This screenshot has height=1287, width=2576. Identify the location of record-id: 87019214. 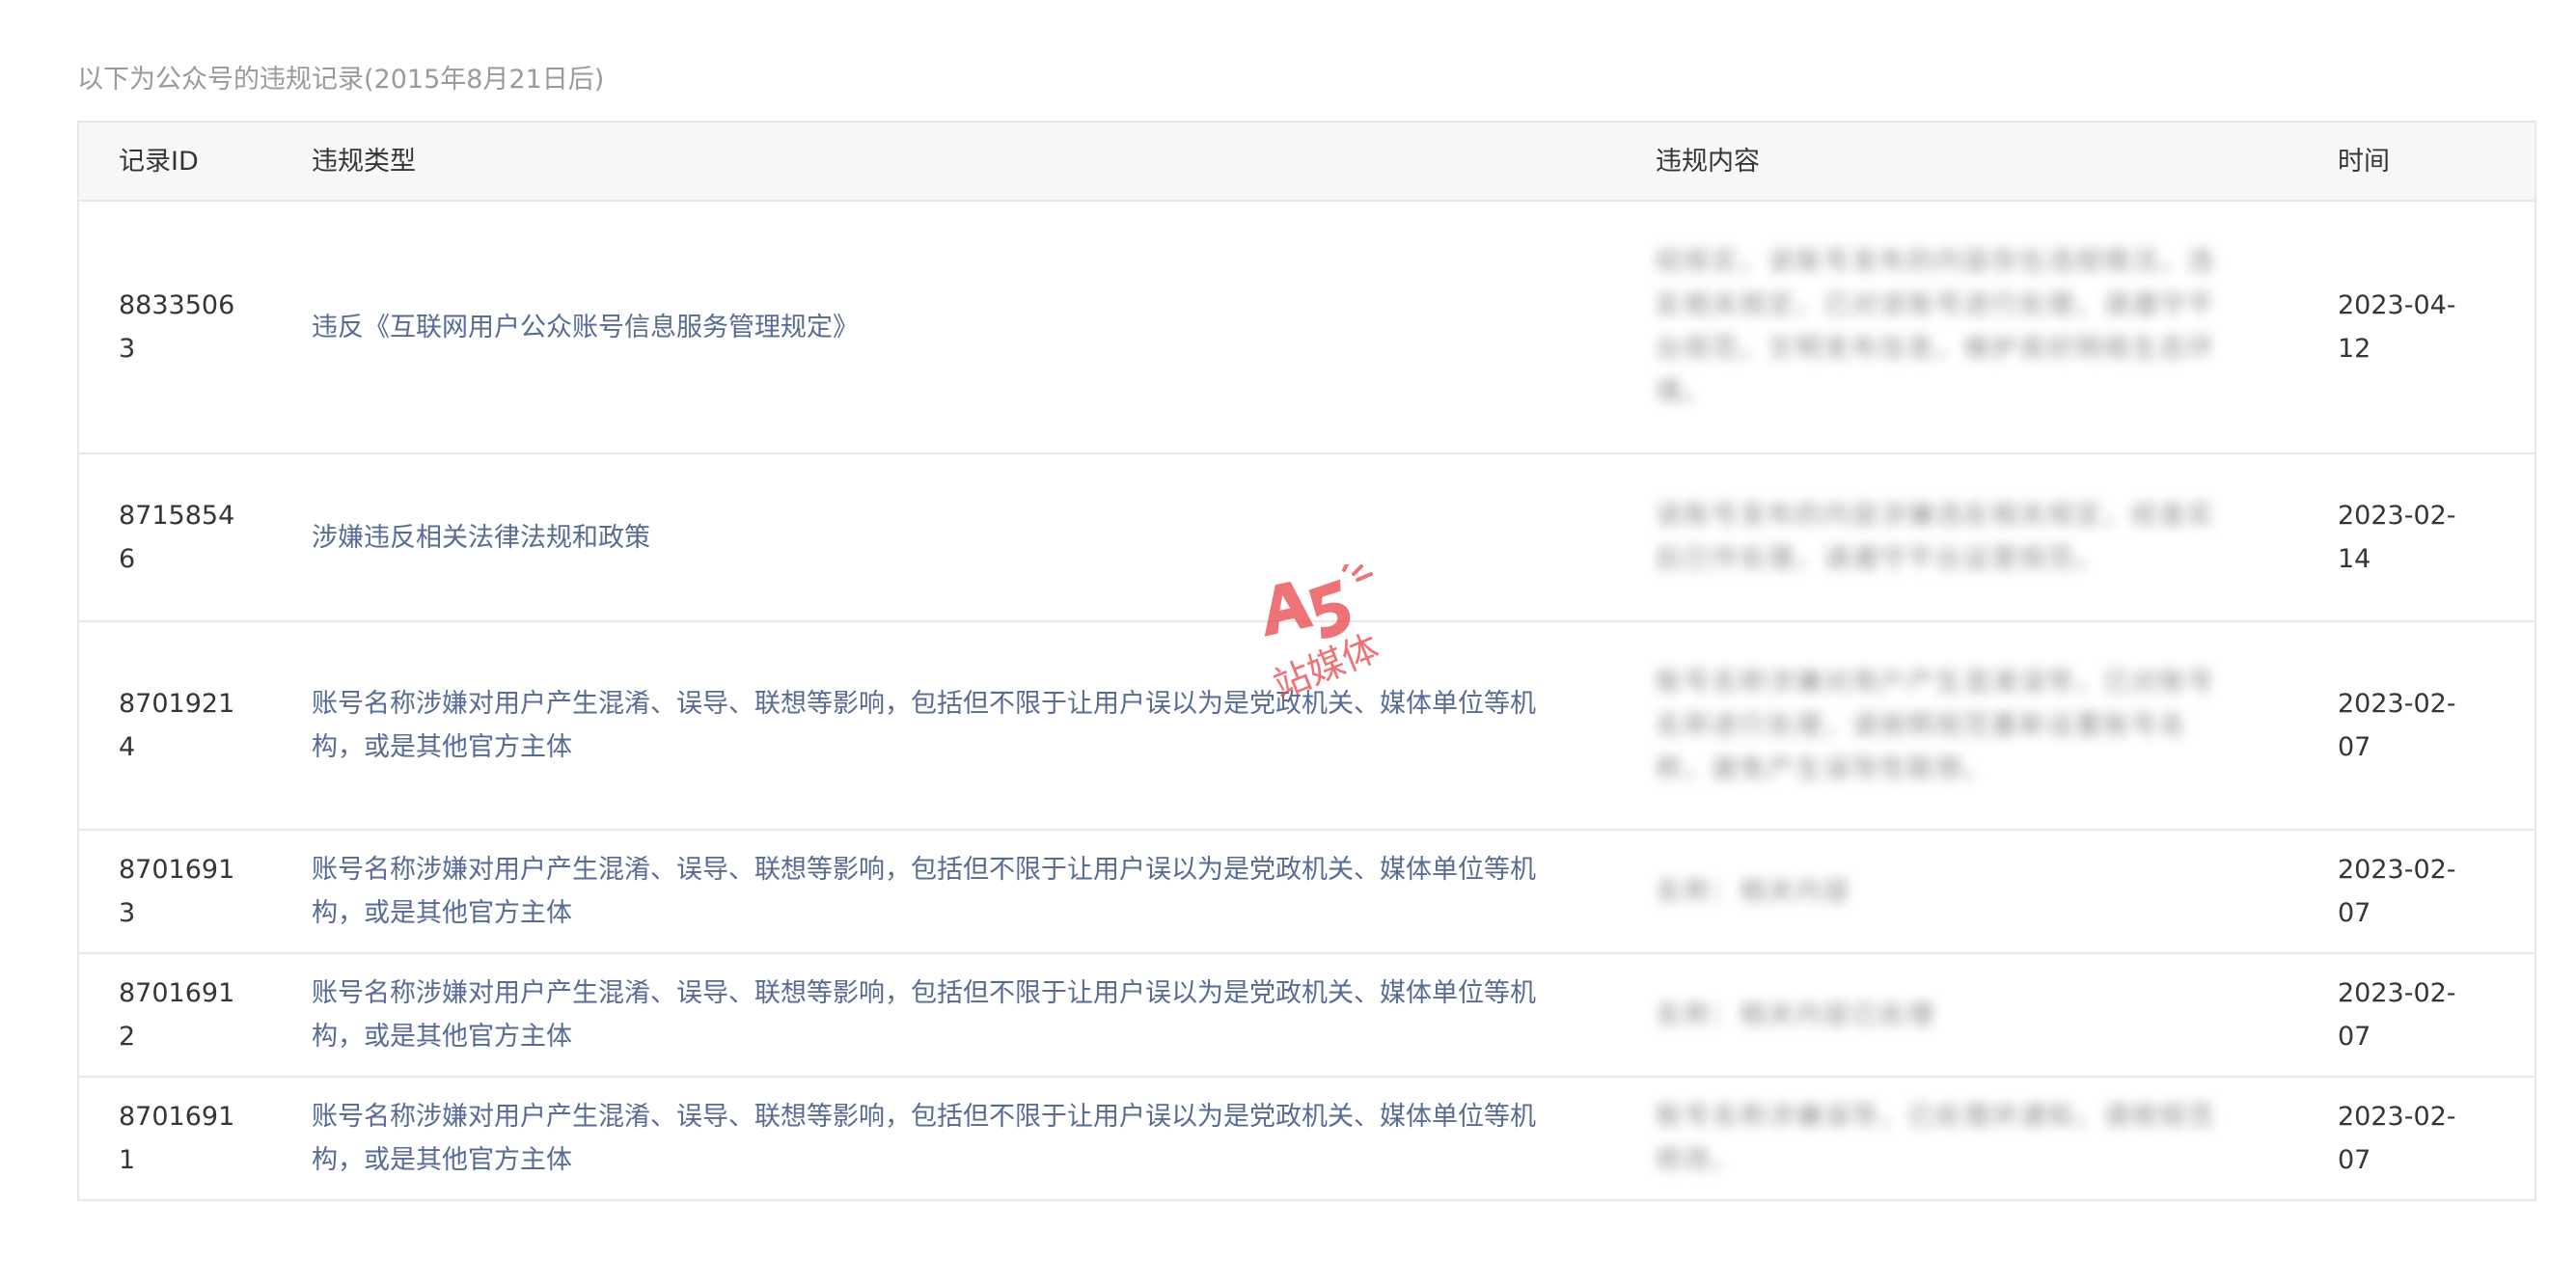
(177, 725).